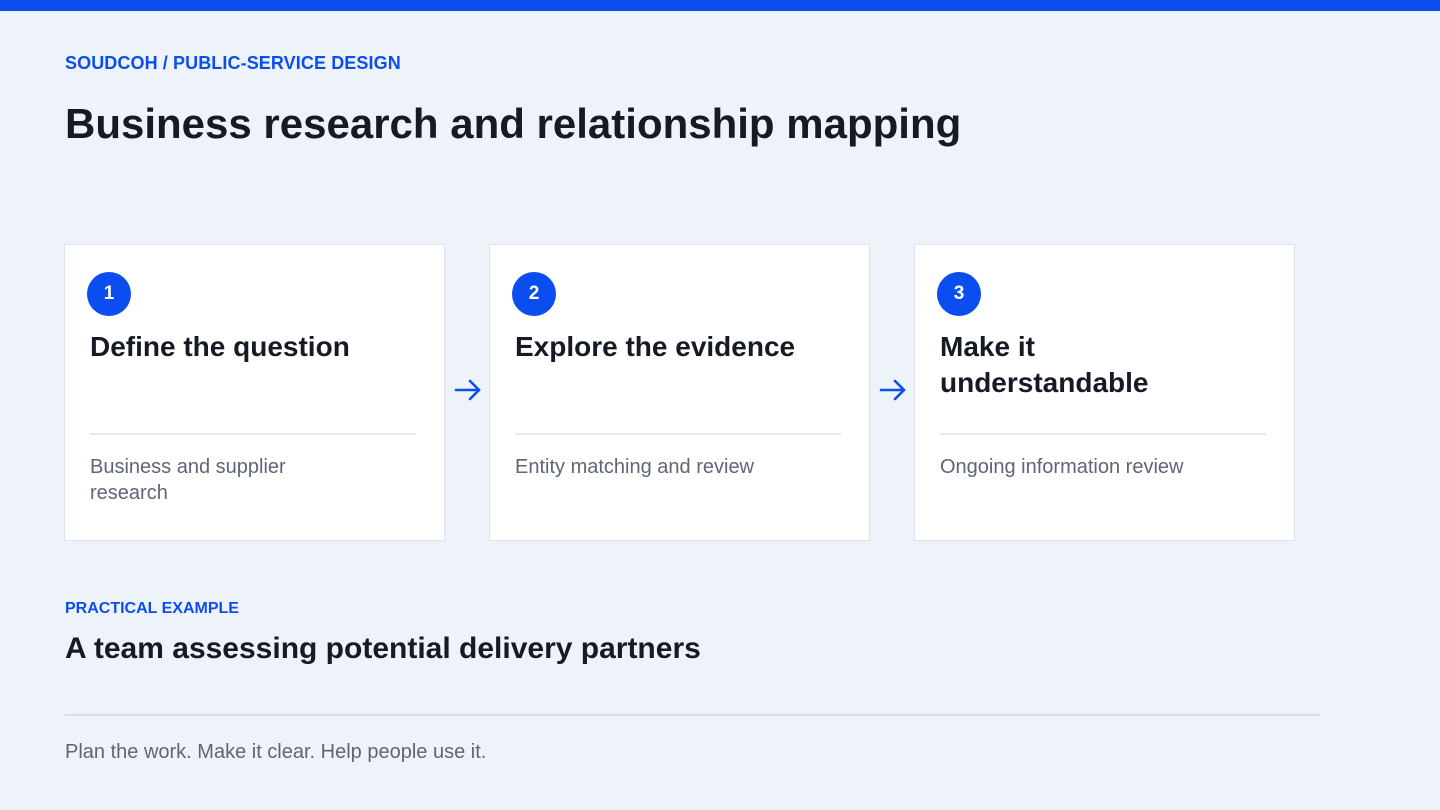 Image resolution: width=1440 pixels, height=810 pixels. I want to click on example-kicker: PRACTICAL EXAMPLE, so click(152, 608).